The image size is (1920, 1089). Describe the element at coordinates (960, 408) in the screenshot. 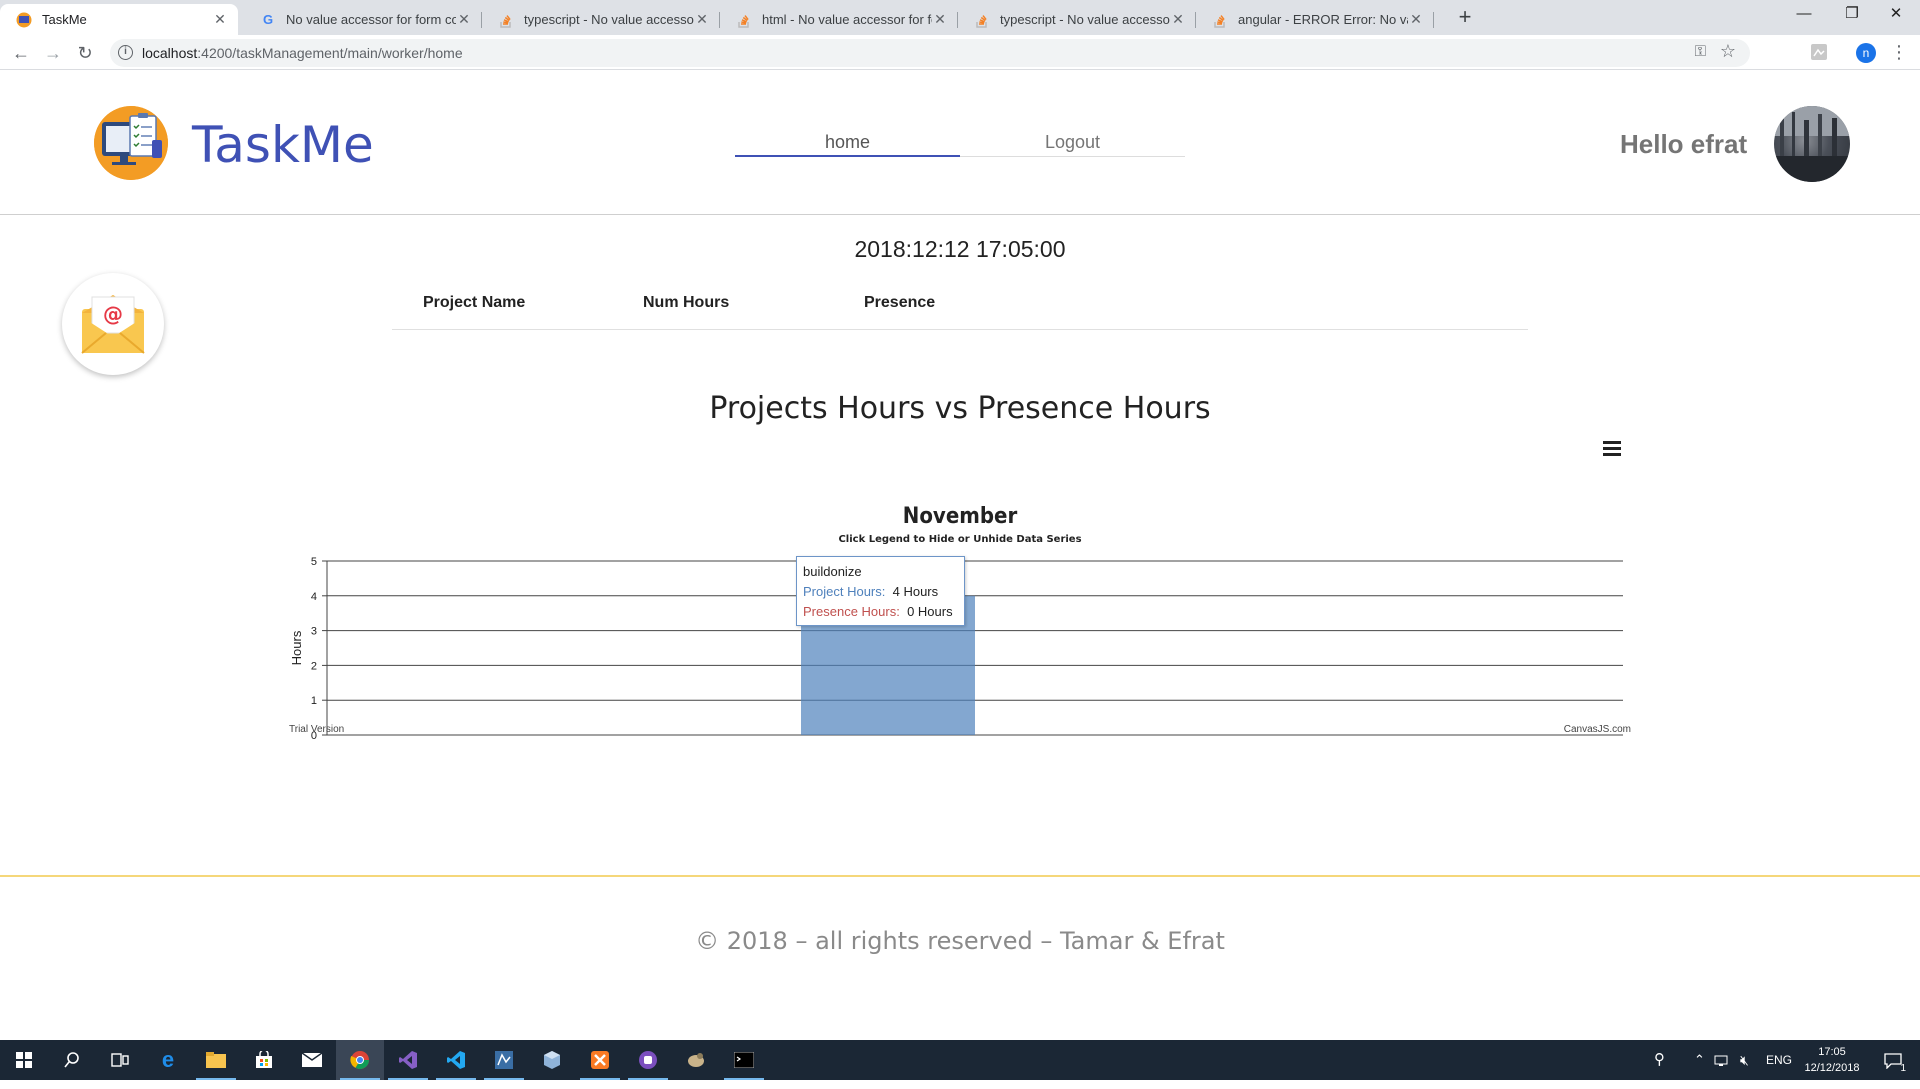

I see `chart-heading: Projects Hours vs Presence Hours` at that location.